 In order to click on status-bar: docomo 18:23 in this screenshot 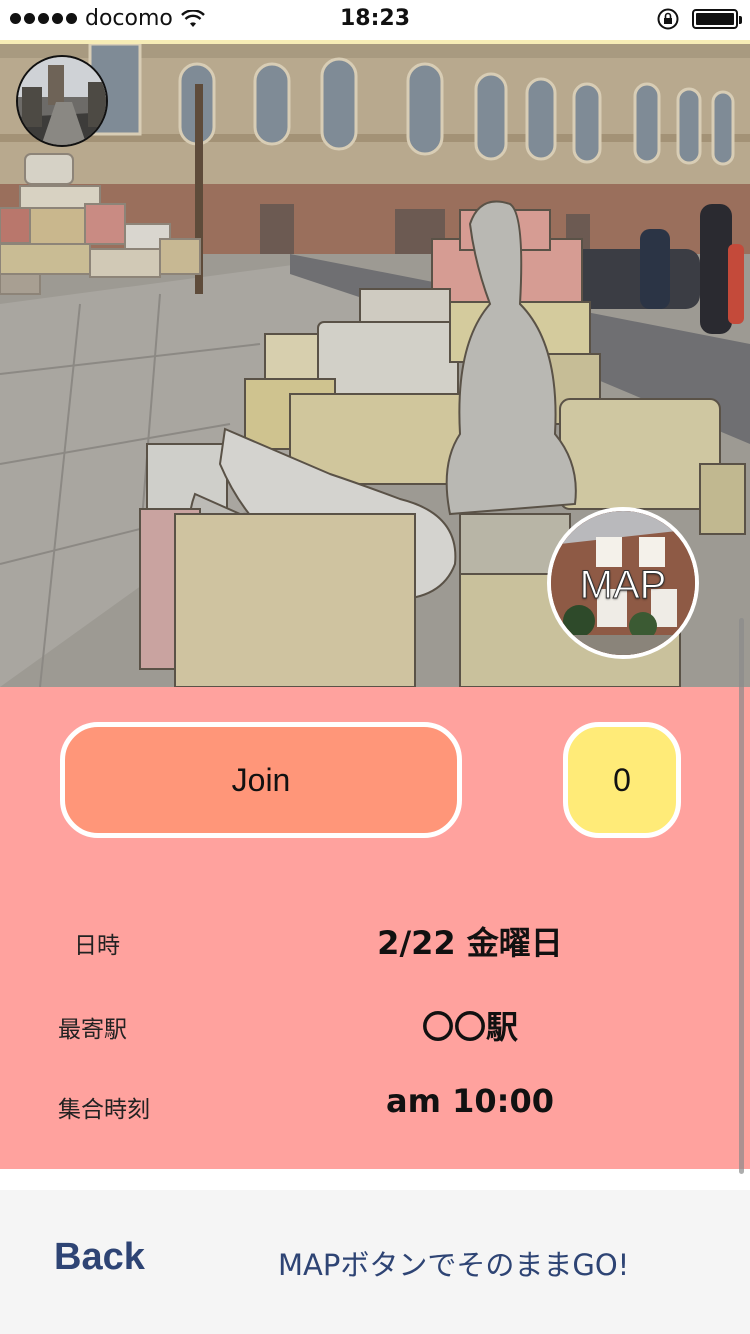, I will do `click(375, 20)`.